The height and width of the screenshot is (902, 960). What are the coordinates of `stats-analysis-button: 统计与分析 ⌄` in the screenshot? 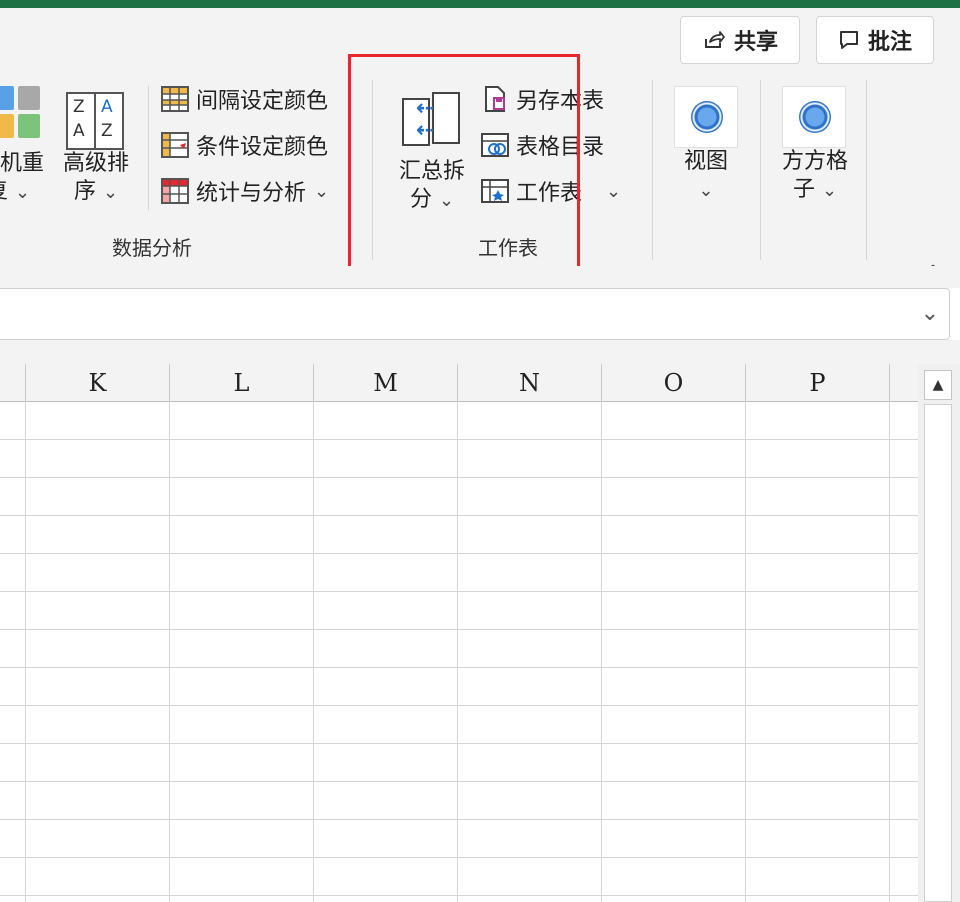 It's located at (244, 191).